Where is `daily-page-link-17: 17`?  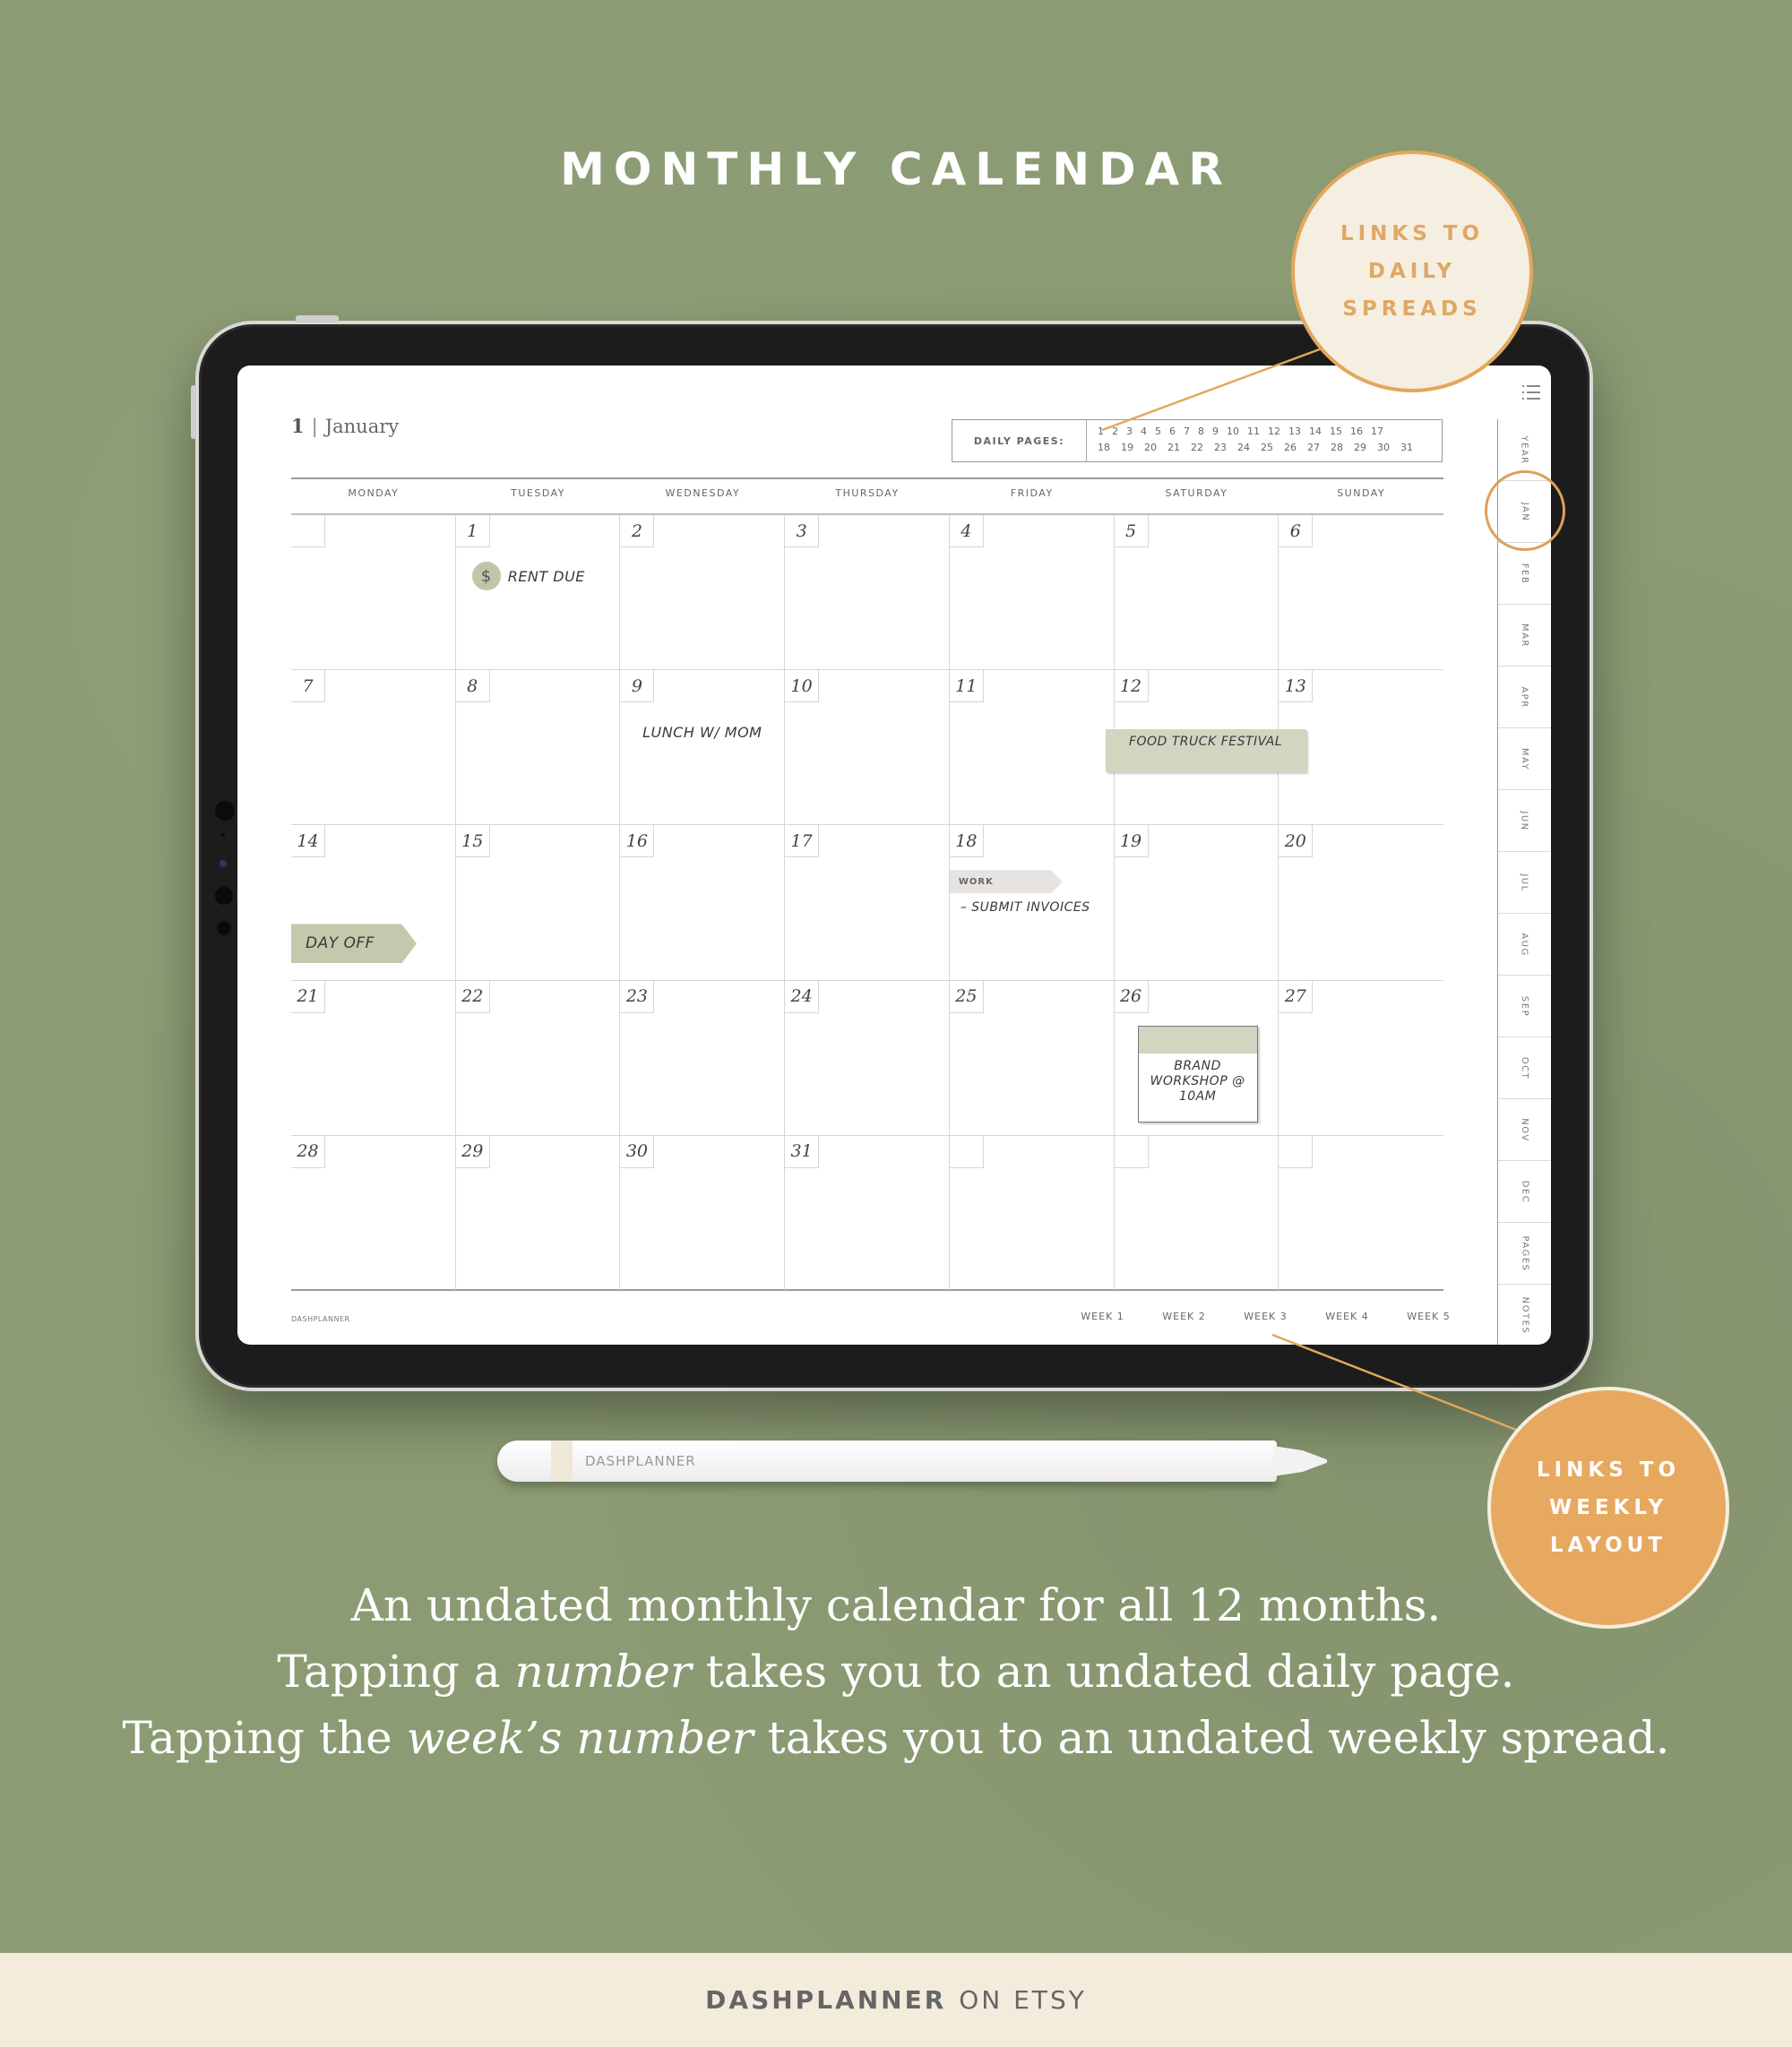
daily-page-link-17: 17 is located at coordinates (1377, 434).